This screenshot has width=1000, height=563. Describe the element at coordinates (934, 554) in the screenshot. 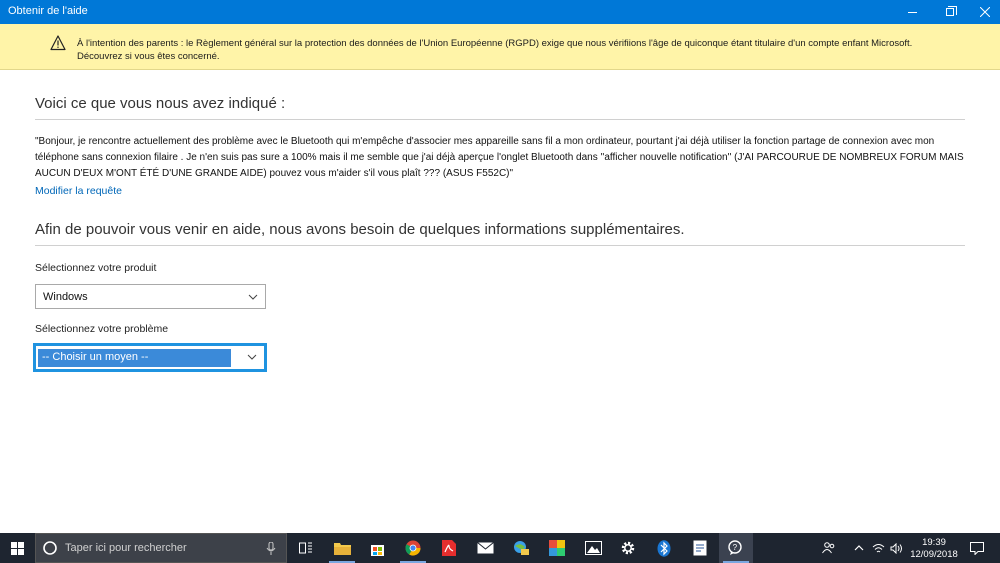

I see `clock-date: 12/09/2018` at that location.